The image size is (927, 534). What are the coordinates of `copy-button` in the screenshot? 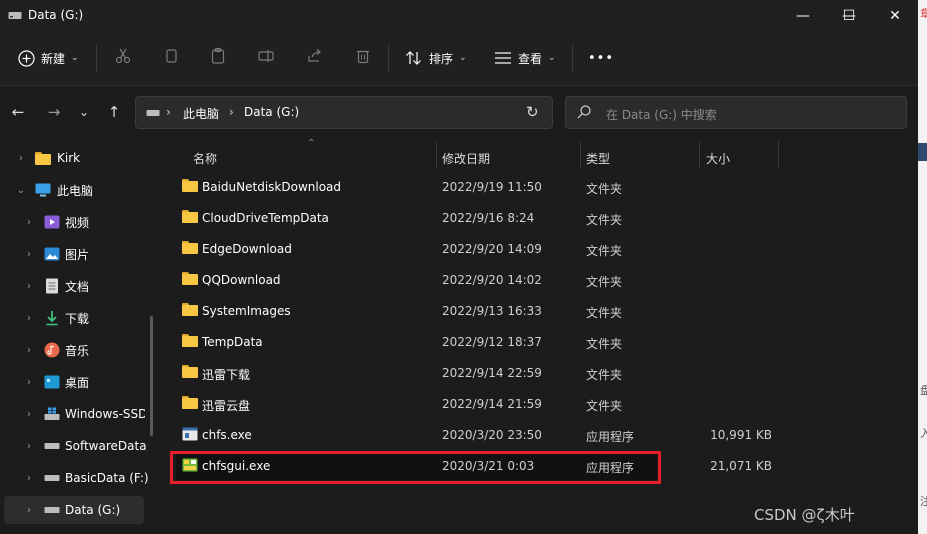 It's located at (171, 56).